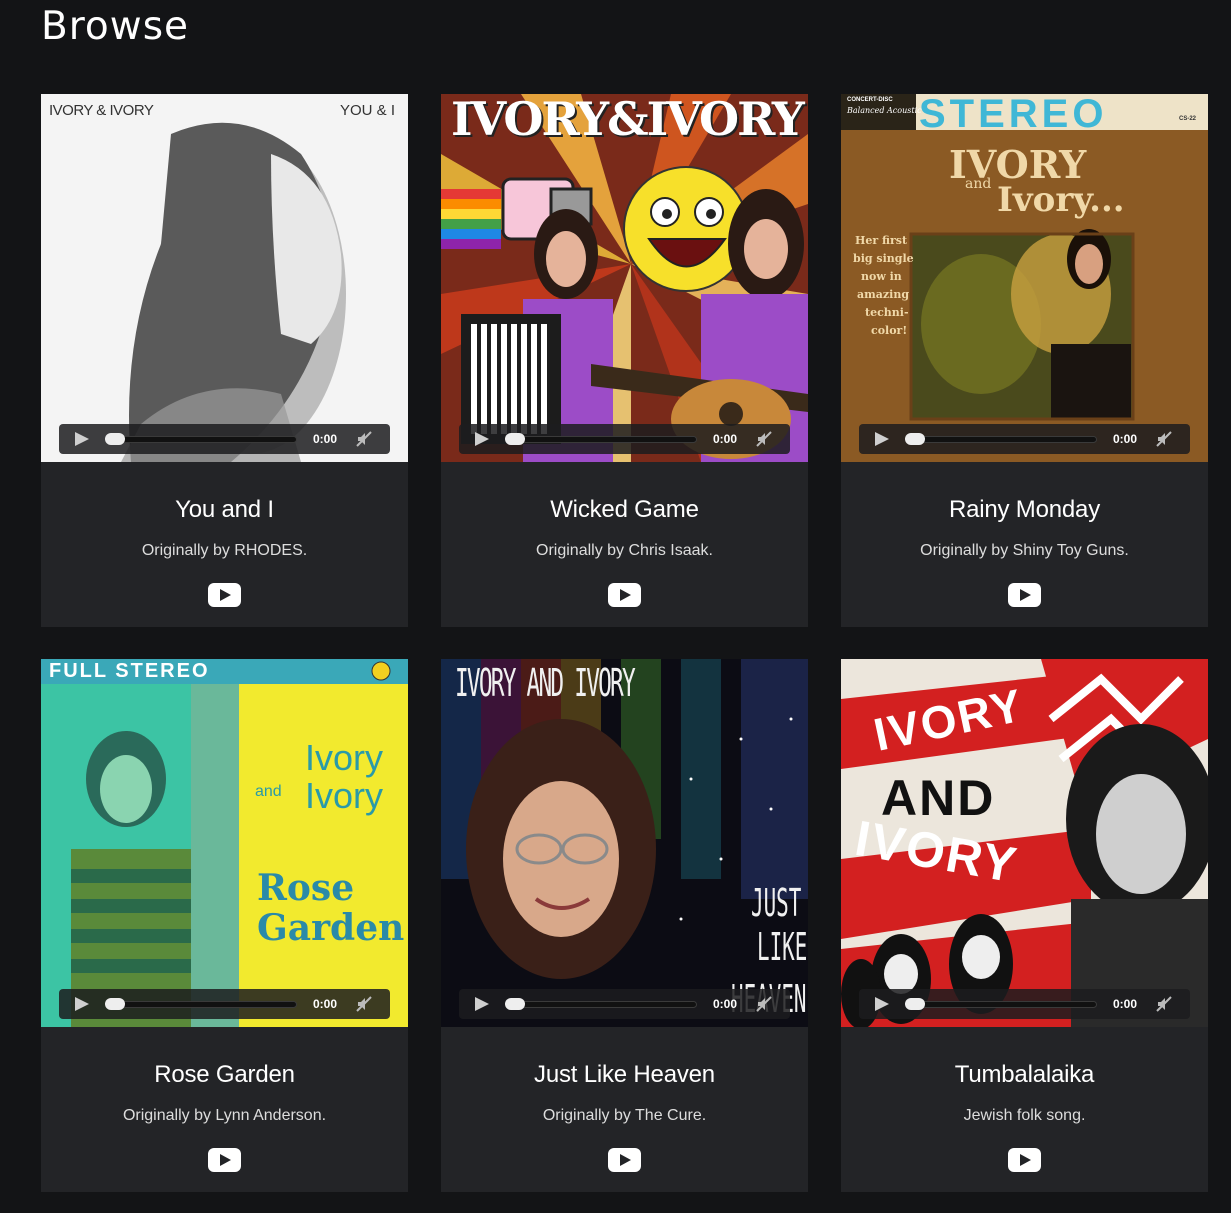 The height and width of the screenshot is (1213, 1231). I want to click on song-title: Just Like Heaven, so click(624, 1074).